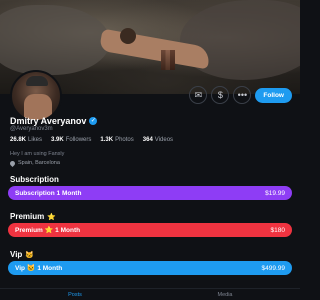 The height and width of the screenshot is (300, 320). Describe the element at coordinates (39, 163) in the screenshot. I see `location-text: Spain, Barcelona` at that location.